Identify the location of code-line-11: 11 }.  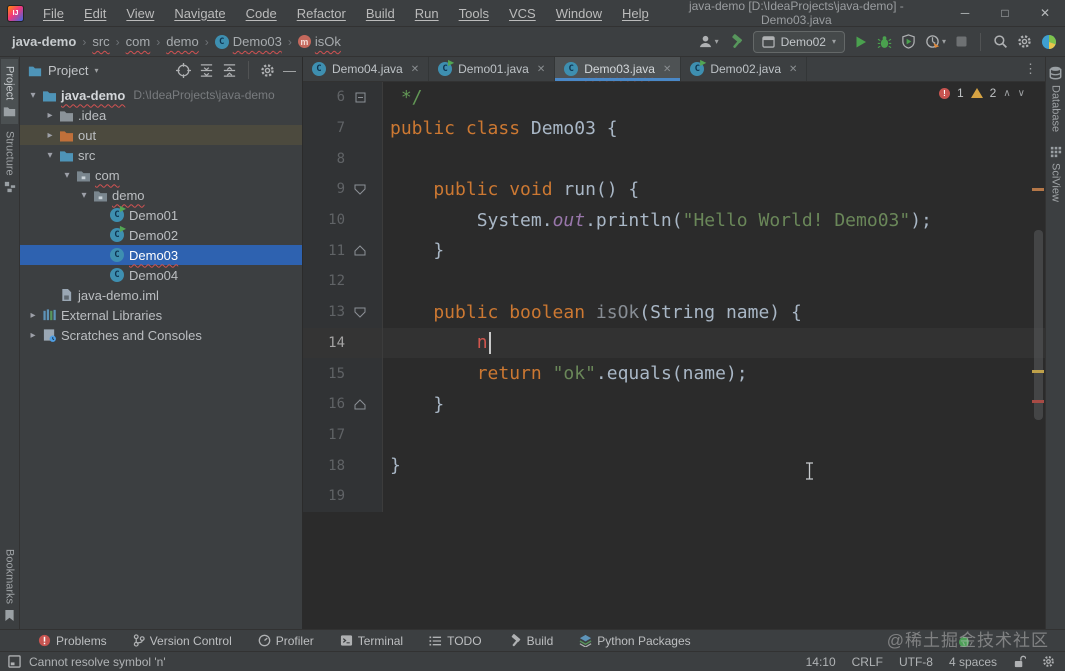
(674, 251).